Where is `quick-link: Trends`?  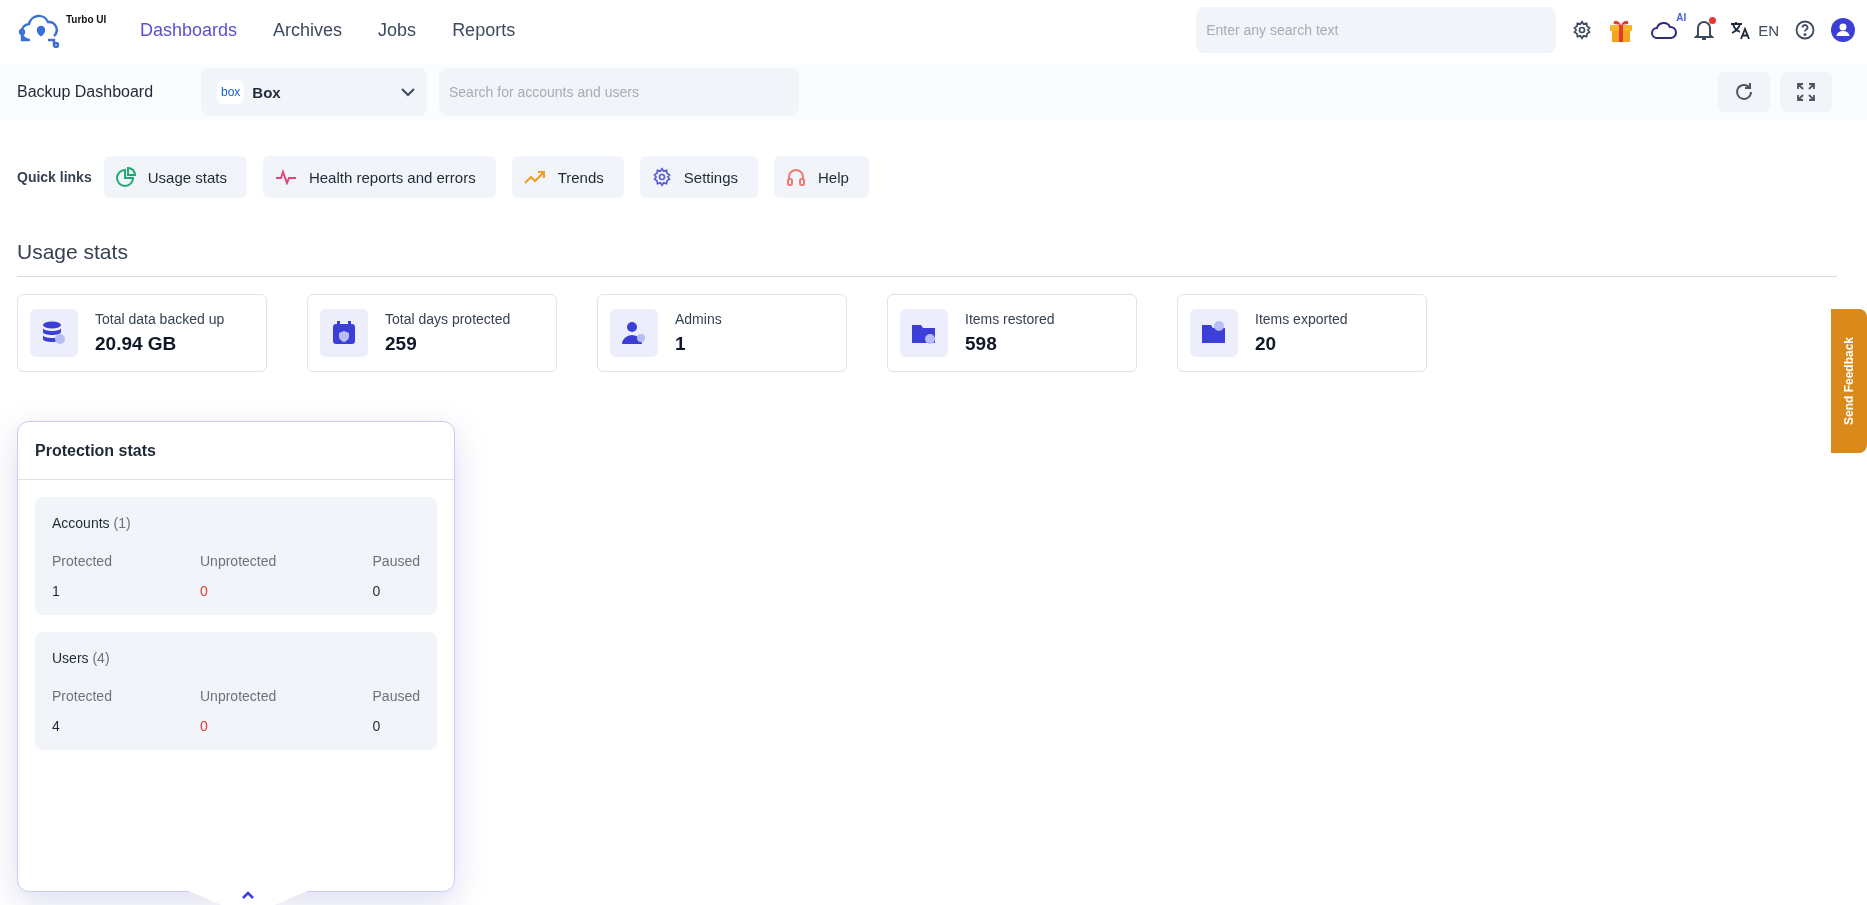
quick-link: Trends is located at coordinates (567, 177).